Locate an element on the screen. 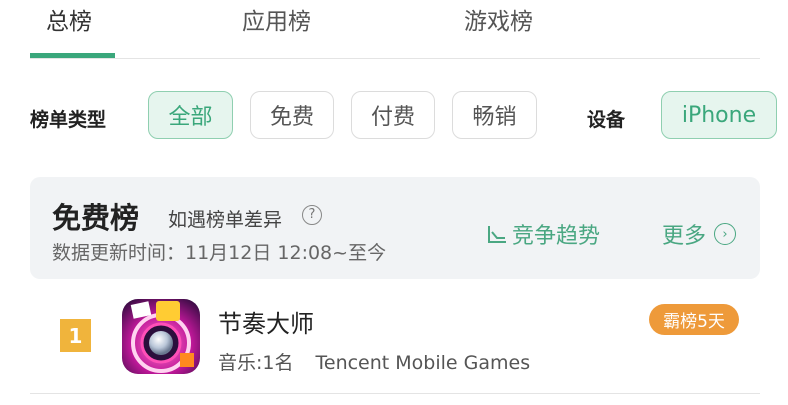  rhythm-master-app-icon is located at coordinates (161, 336).